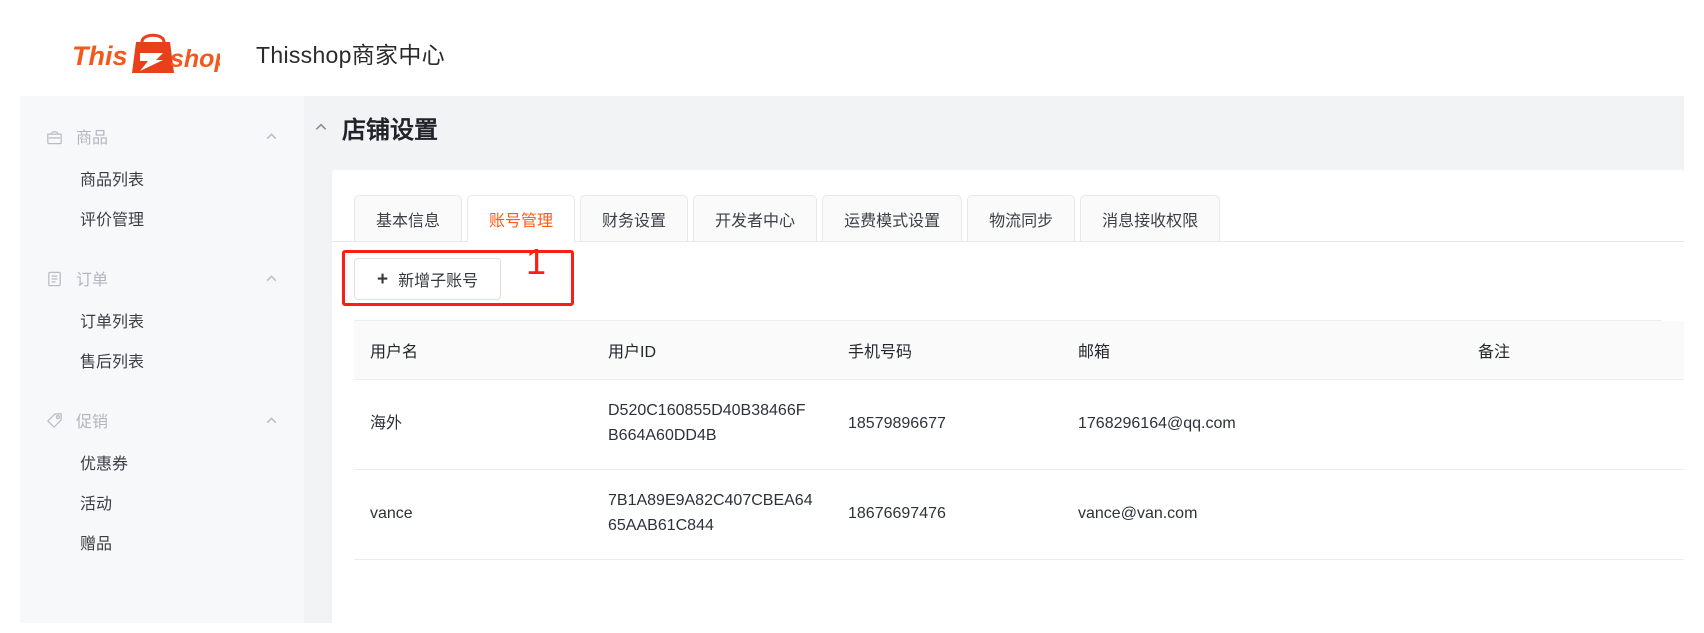  I want to click on add-sub-account-label: 新增子账号, so click(438, 281).